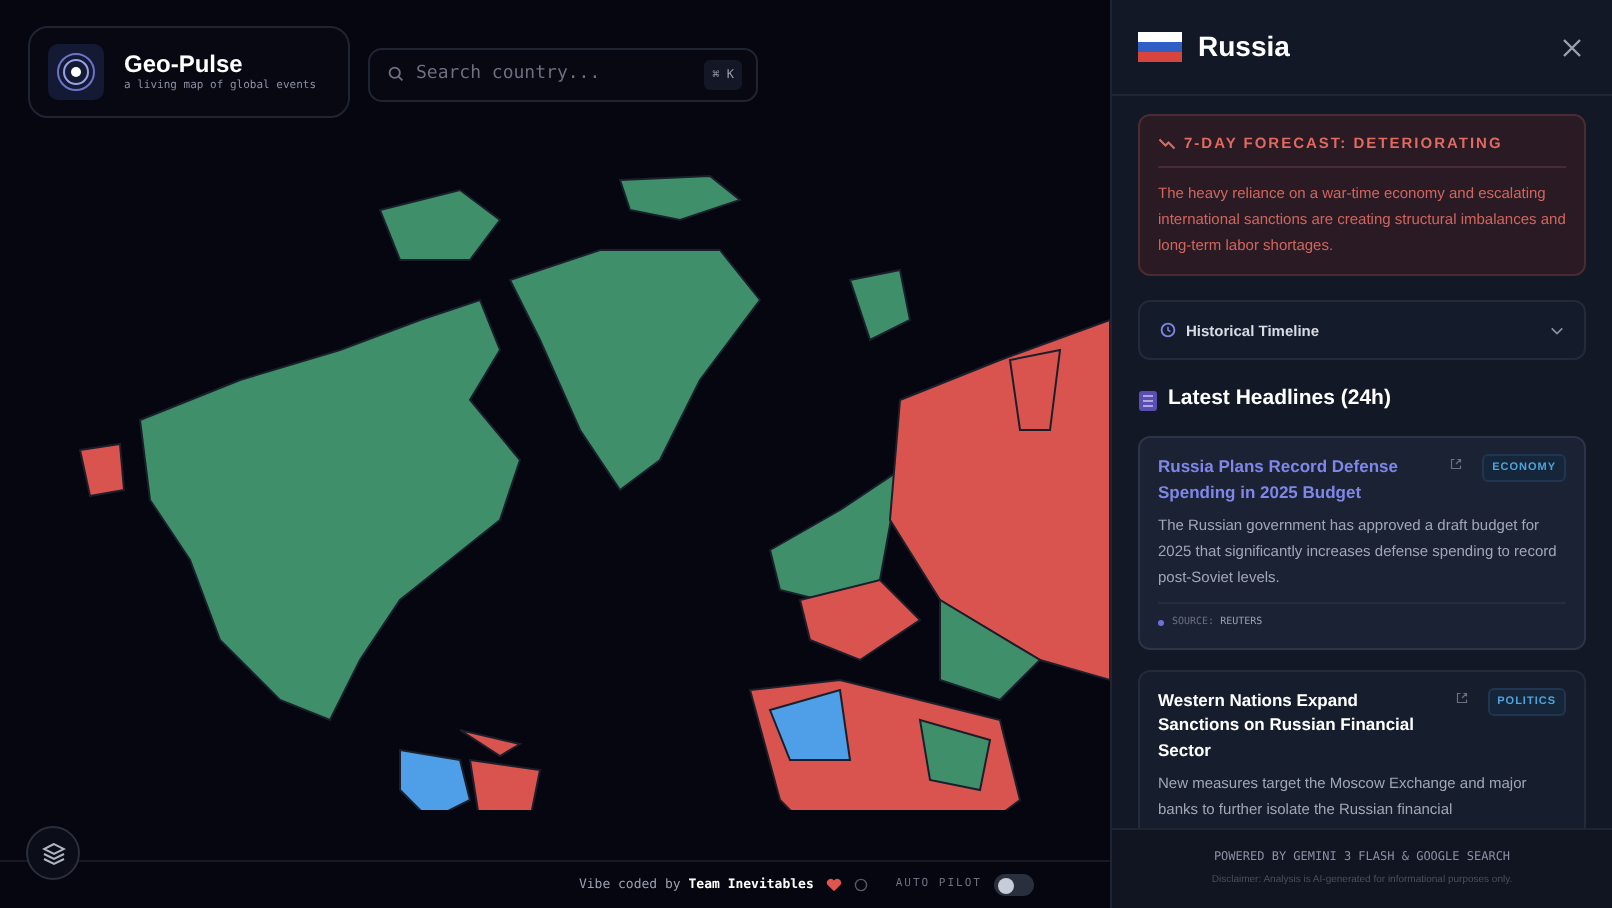 The image size is (1612, 908). I want to click on close-button, so click(1572, 47).